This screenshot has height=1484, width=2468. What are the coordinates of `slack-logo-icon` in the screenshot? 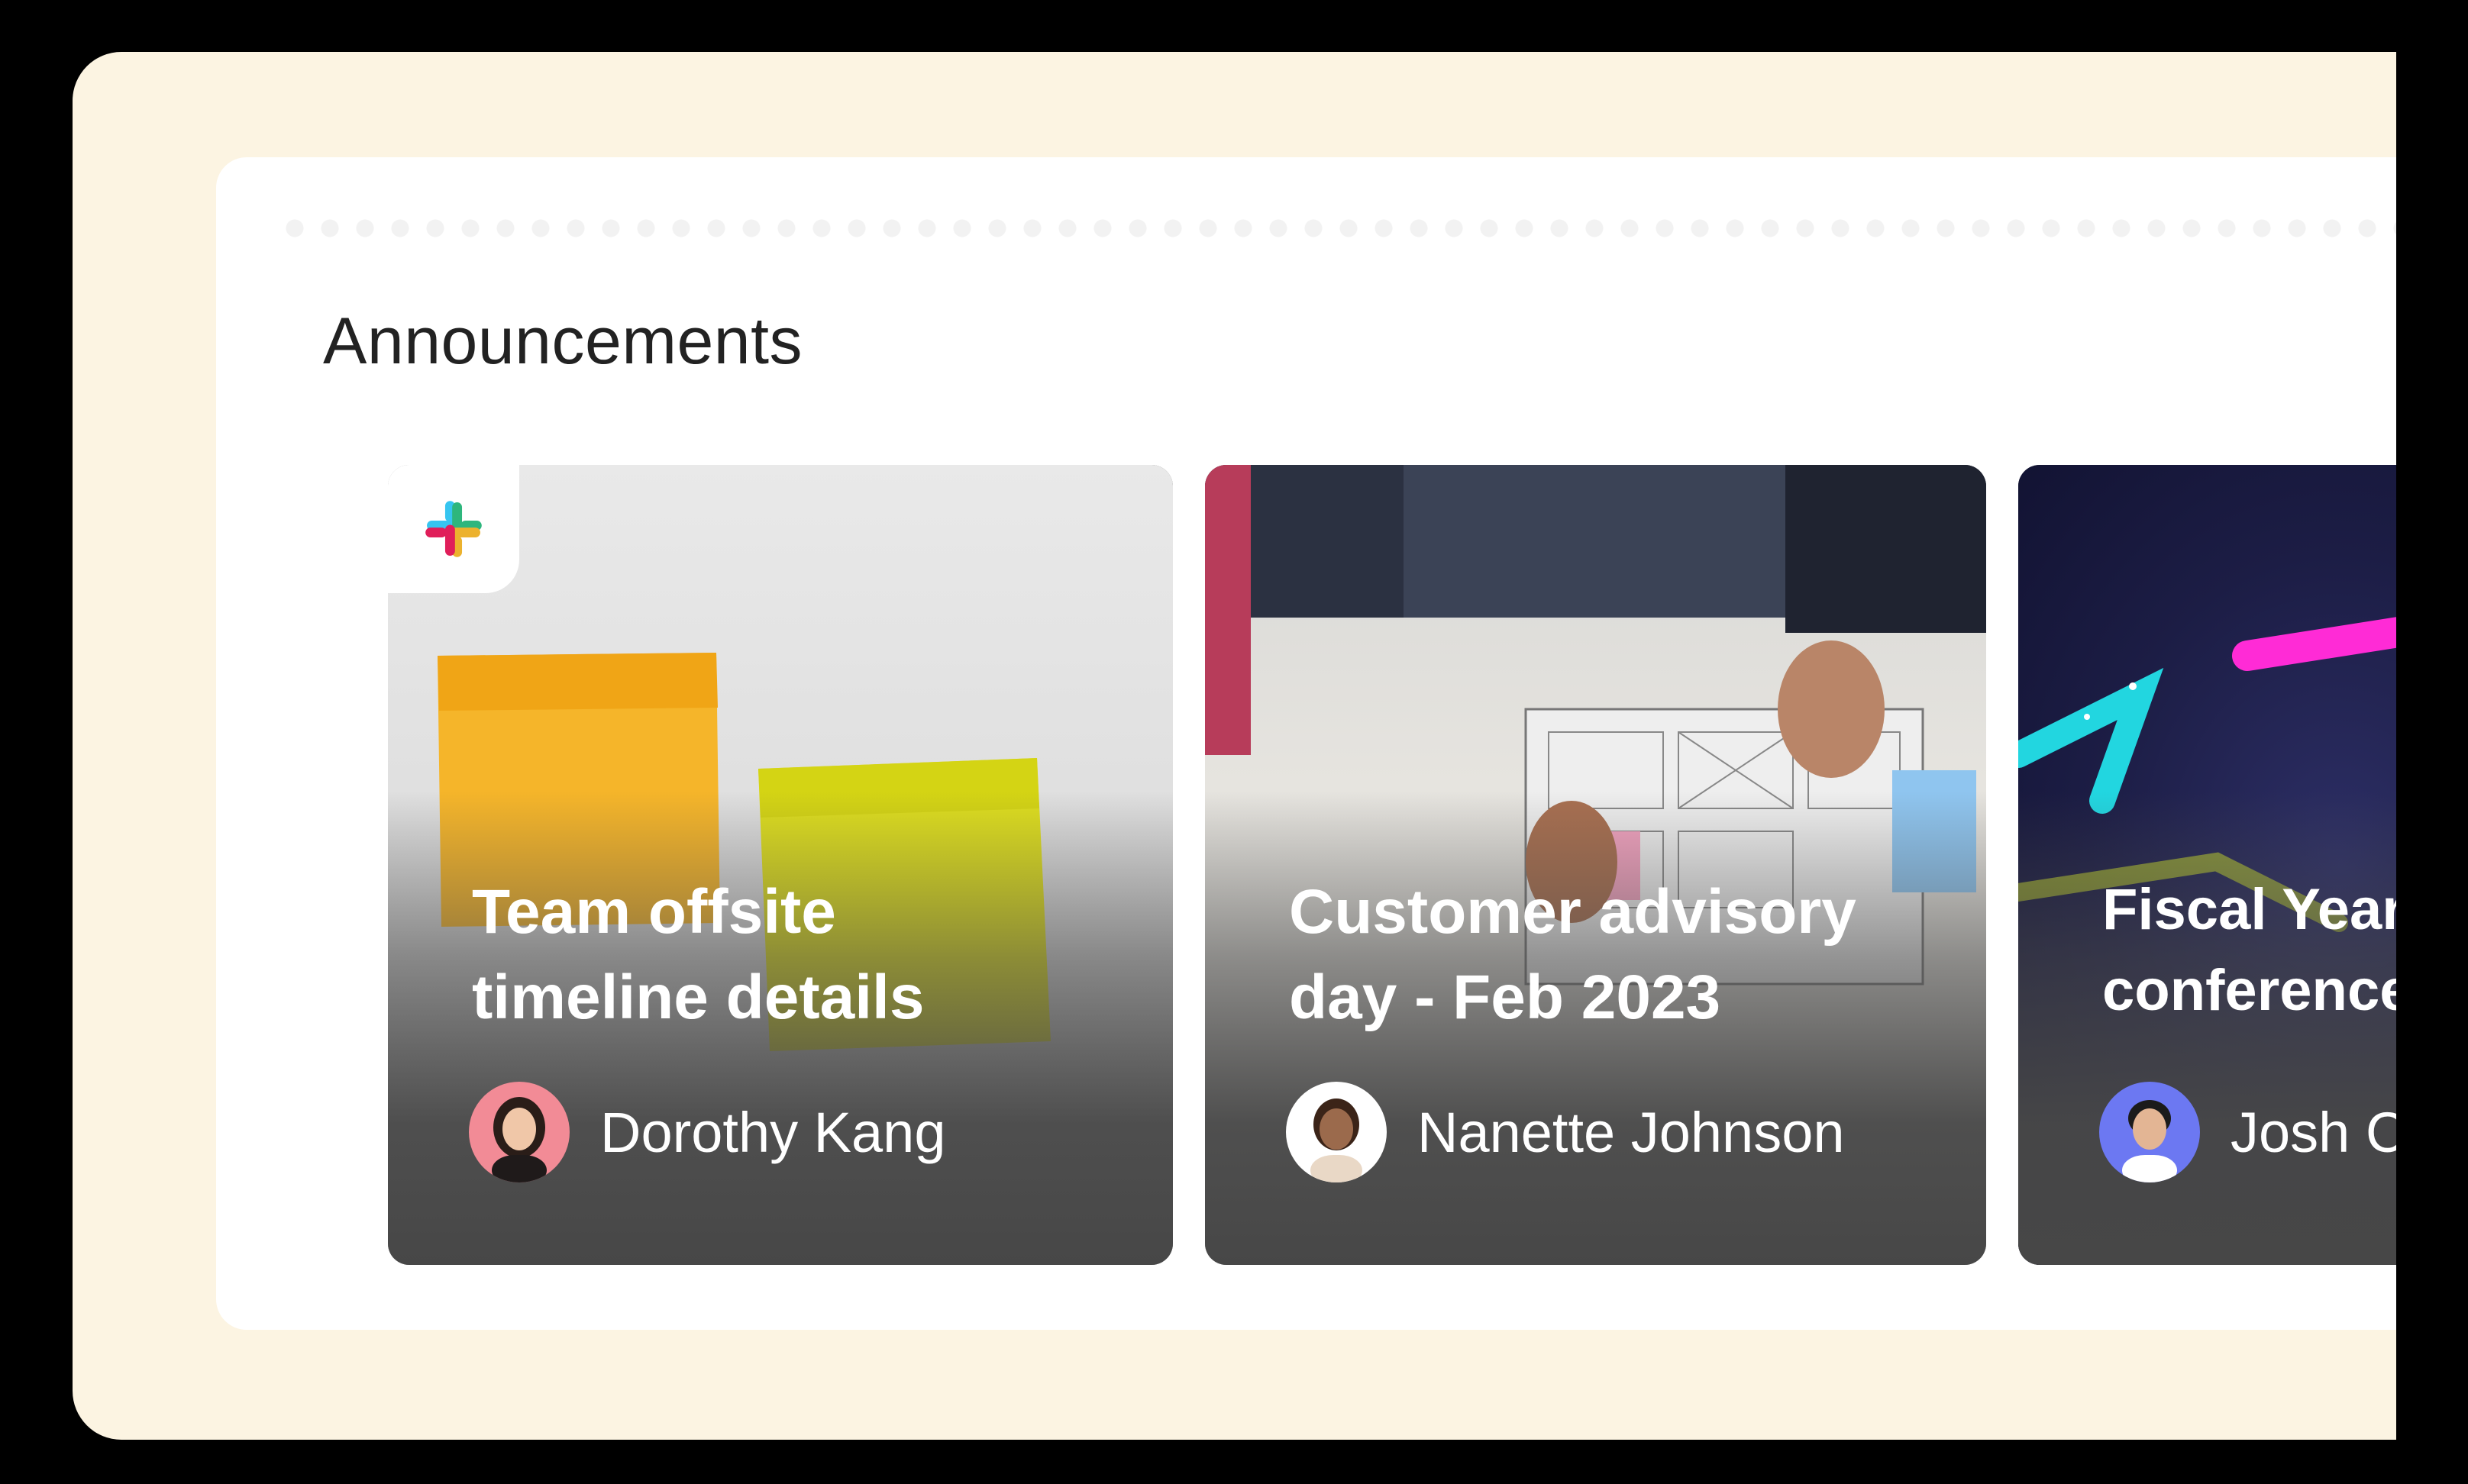 It's located at (453, 529).